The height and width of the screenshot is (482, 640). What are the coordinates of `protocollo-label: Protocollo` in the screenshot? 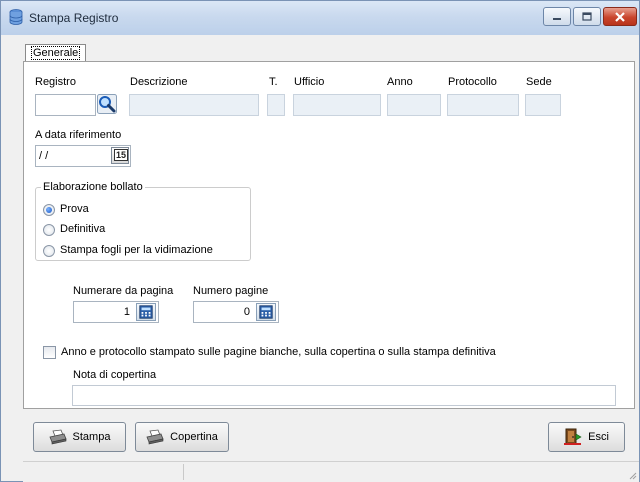 It's located at (472, 82).